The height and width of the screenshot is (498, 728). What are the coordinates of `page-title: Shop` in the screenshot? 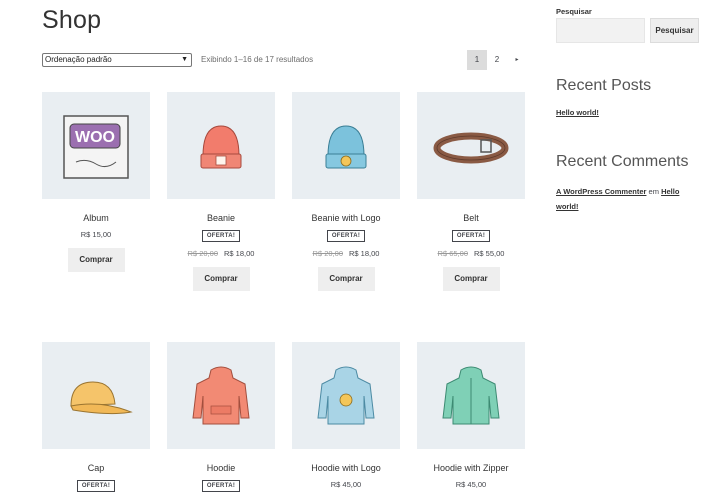 It's located at (72, 20).